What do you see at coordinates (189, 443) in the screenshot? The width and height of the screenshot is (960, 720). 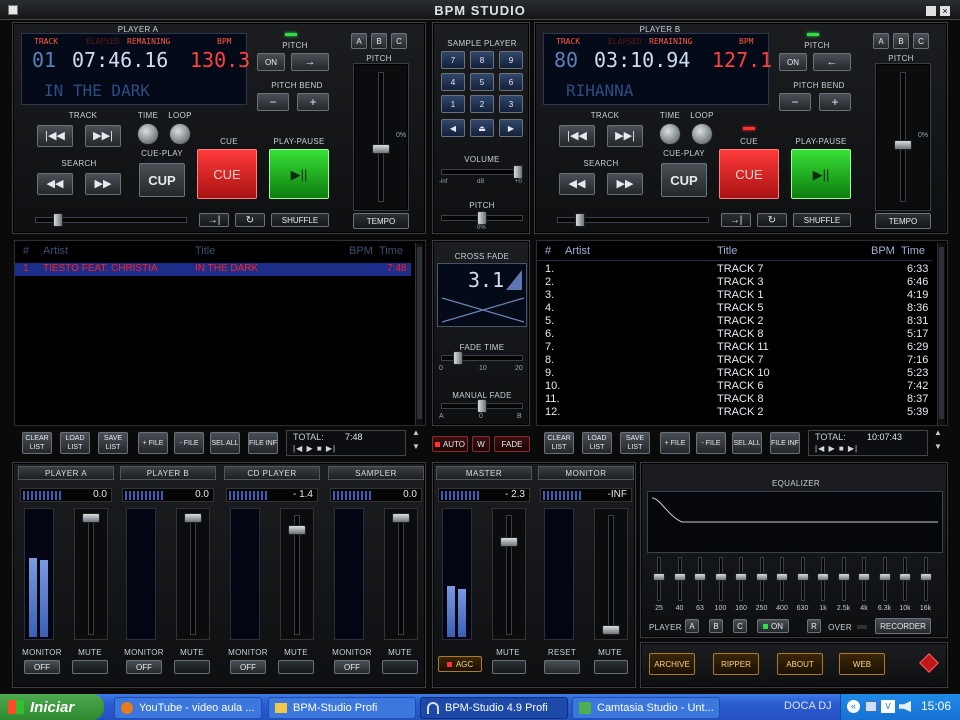 I see `file-button: - FILE` at bounding box center [189, 443].